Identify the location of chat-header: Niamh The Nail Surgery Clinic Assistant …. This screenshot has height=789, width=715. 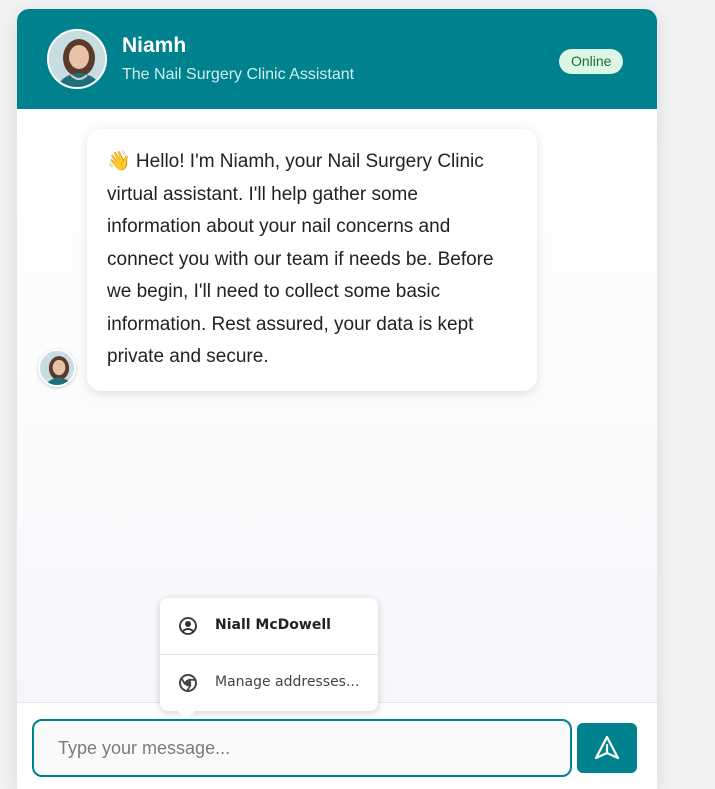
(337, 59).